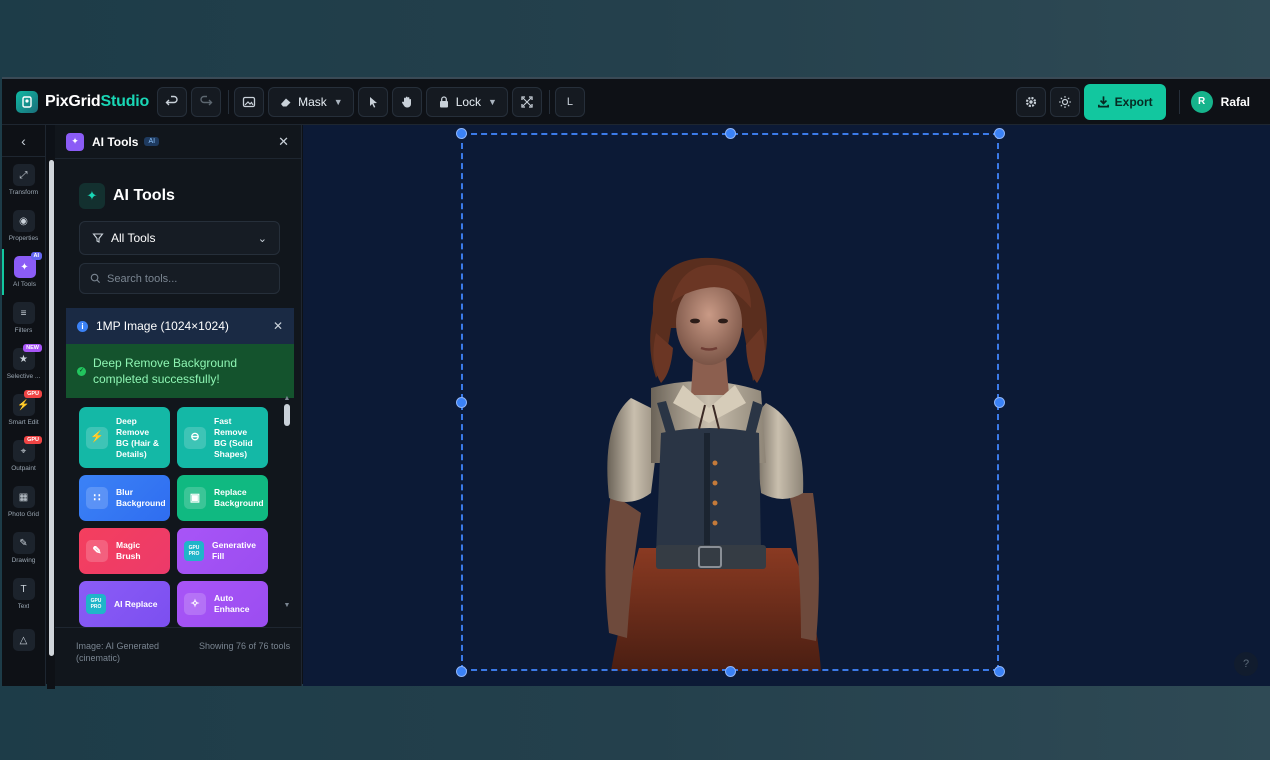 The height and width of the screenshot is (760, 1270). Describe the element at coordinates (23, 330) in the screenshot. I see `rail-item-label: Filters` at that location.